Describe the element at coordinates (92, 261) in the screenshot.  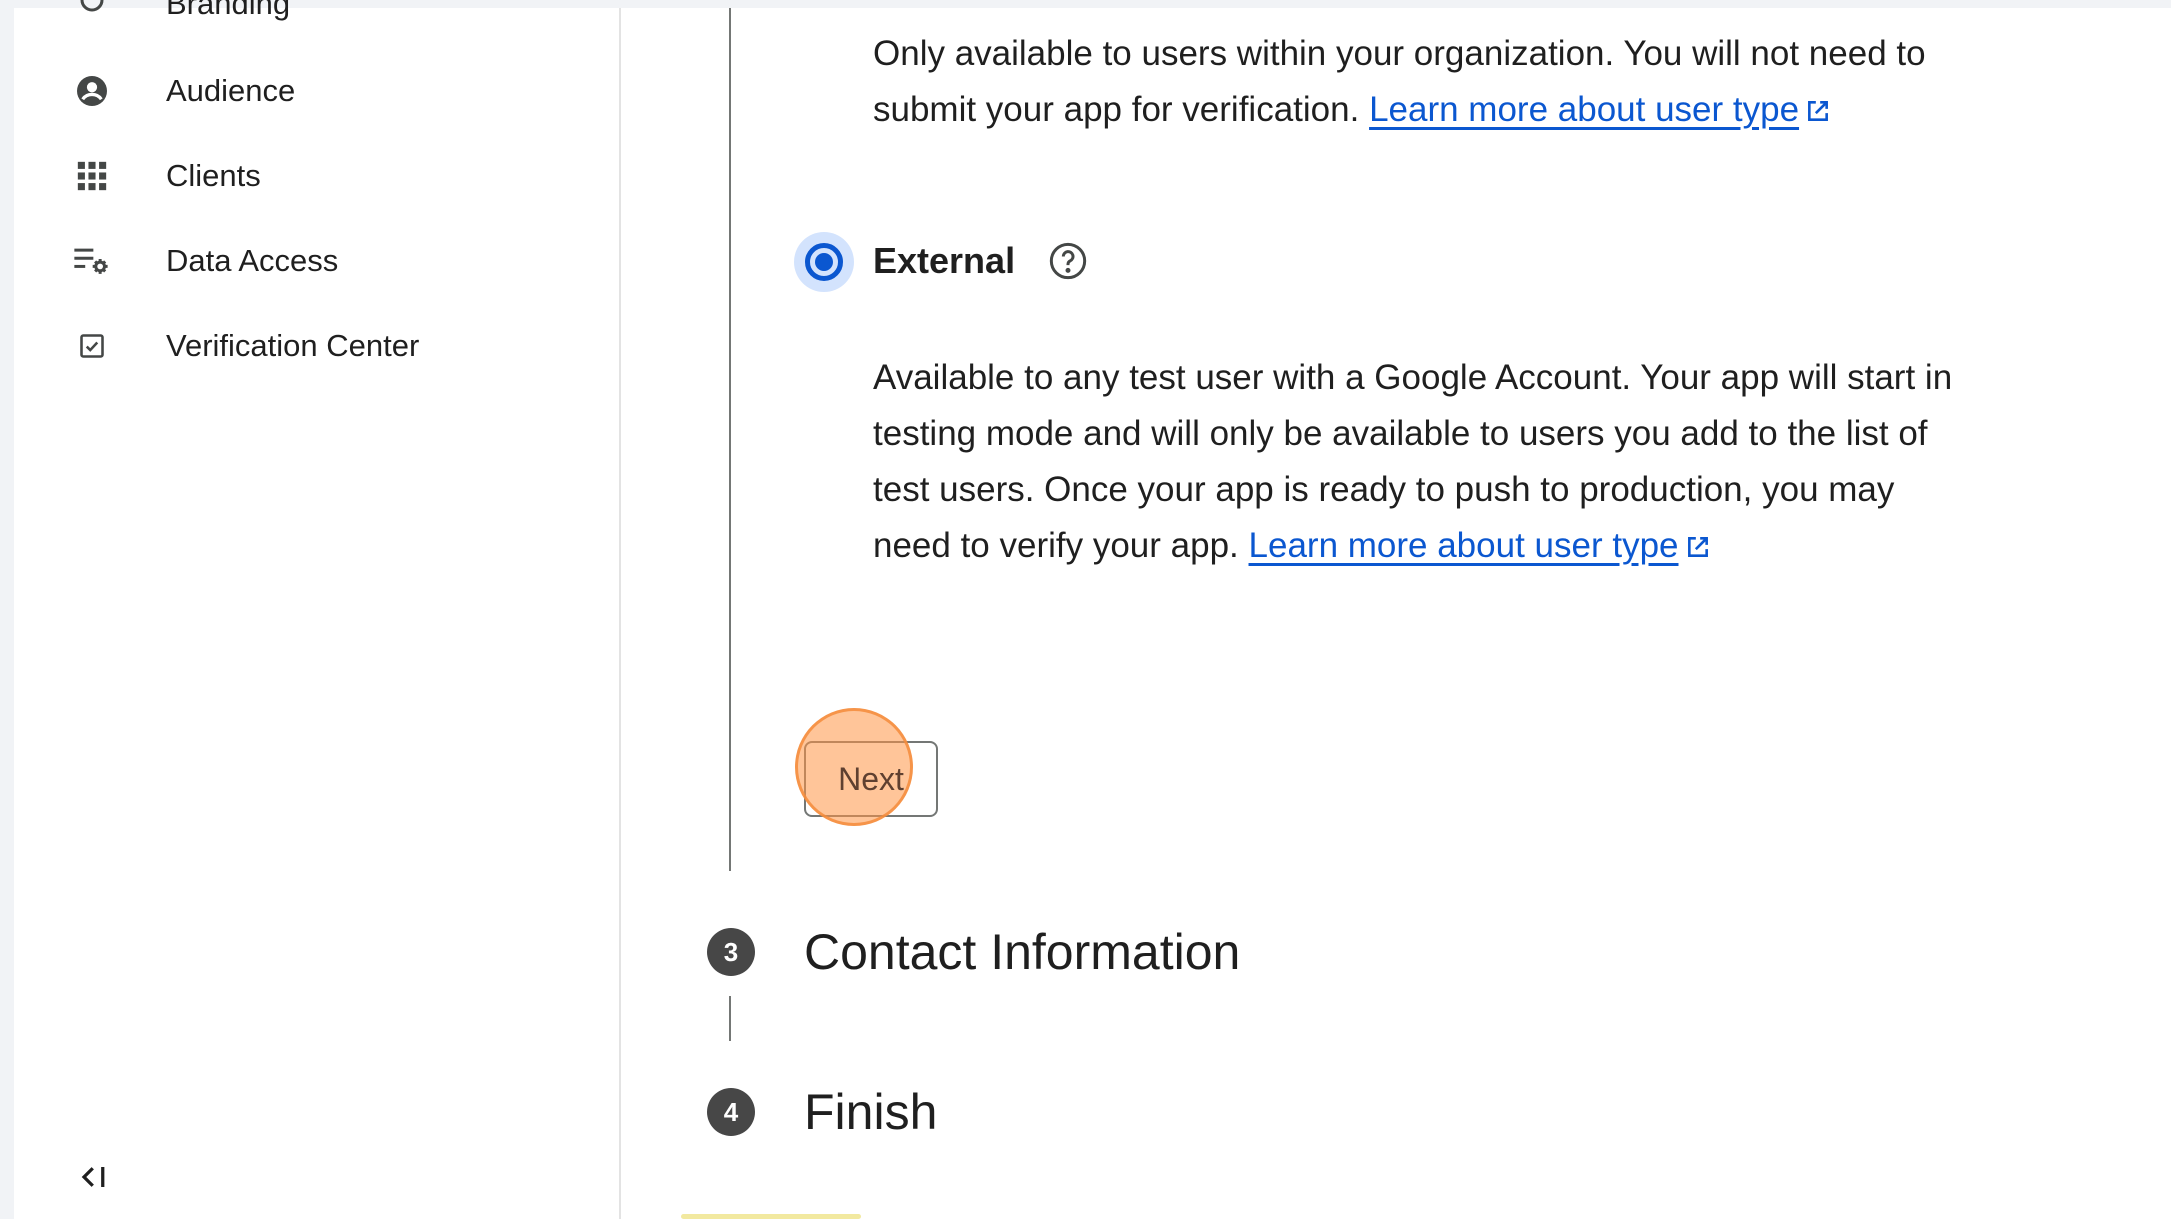
I see `data-access-icon` at that location.